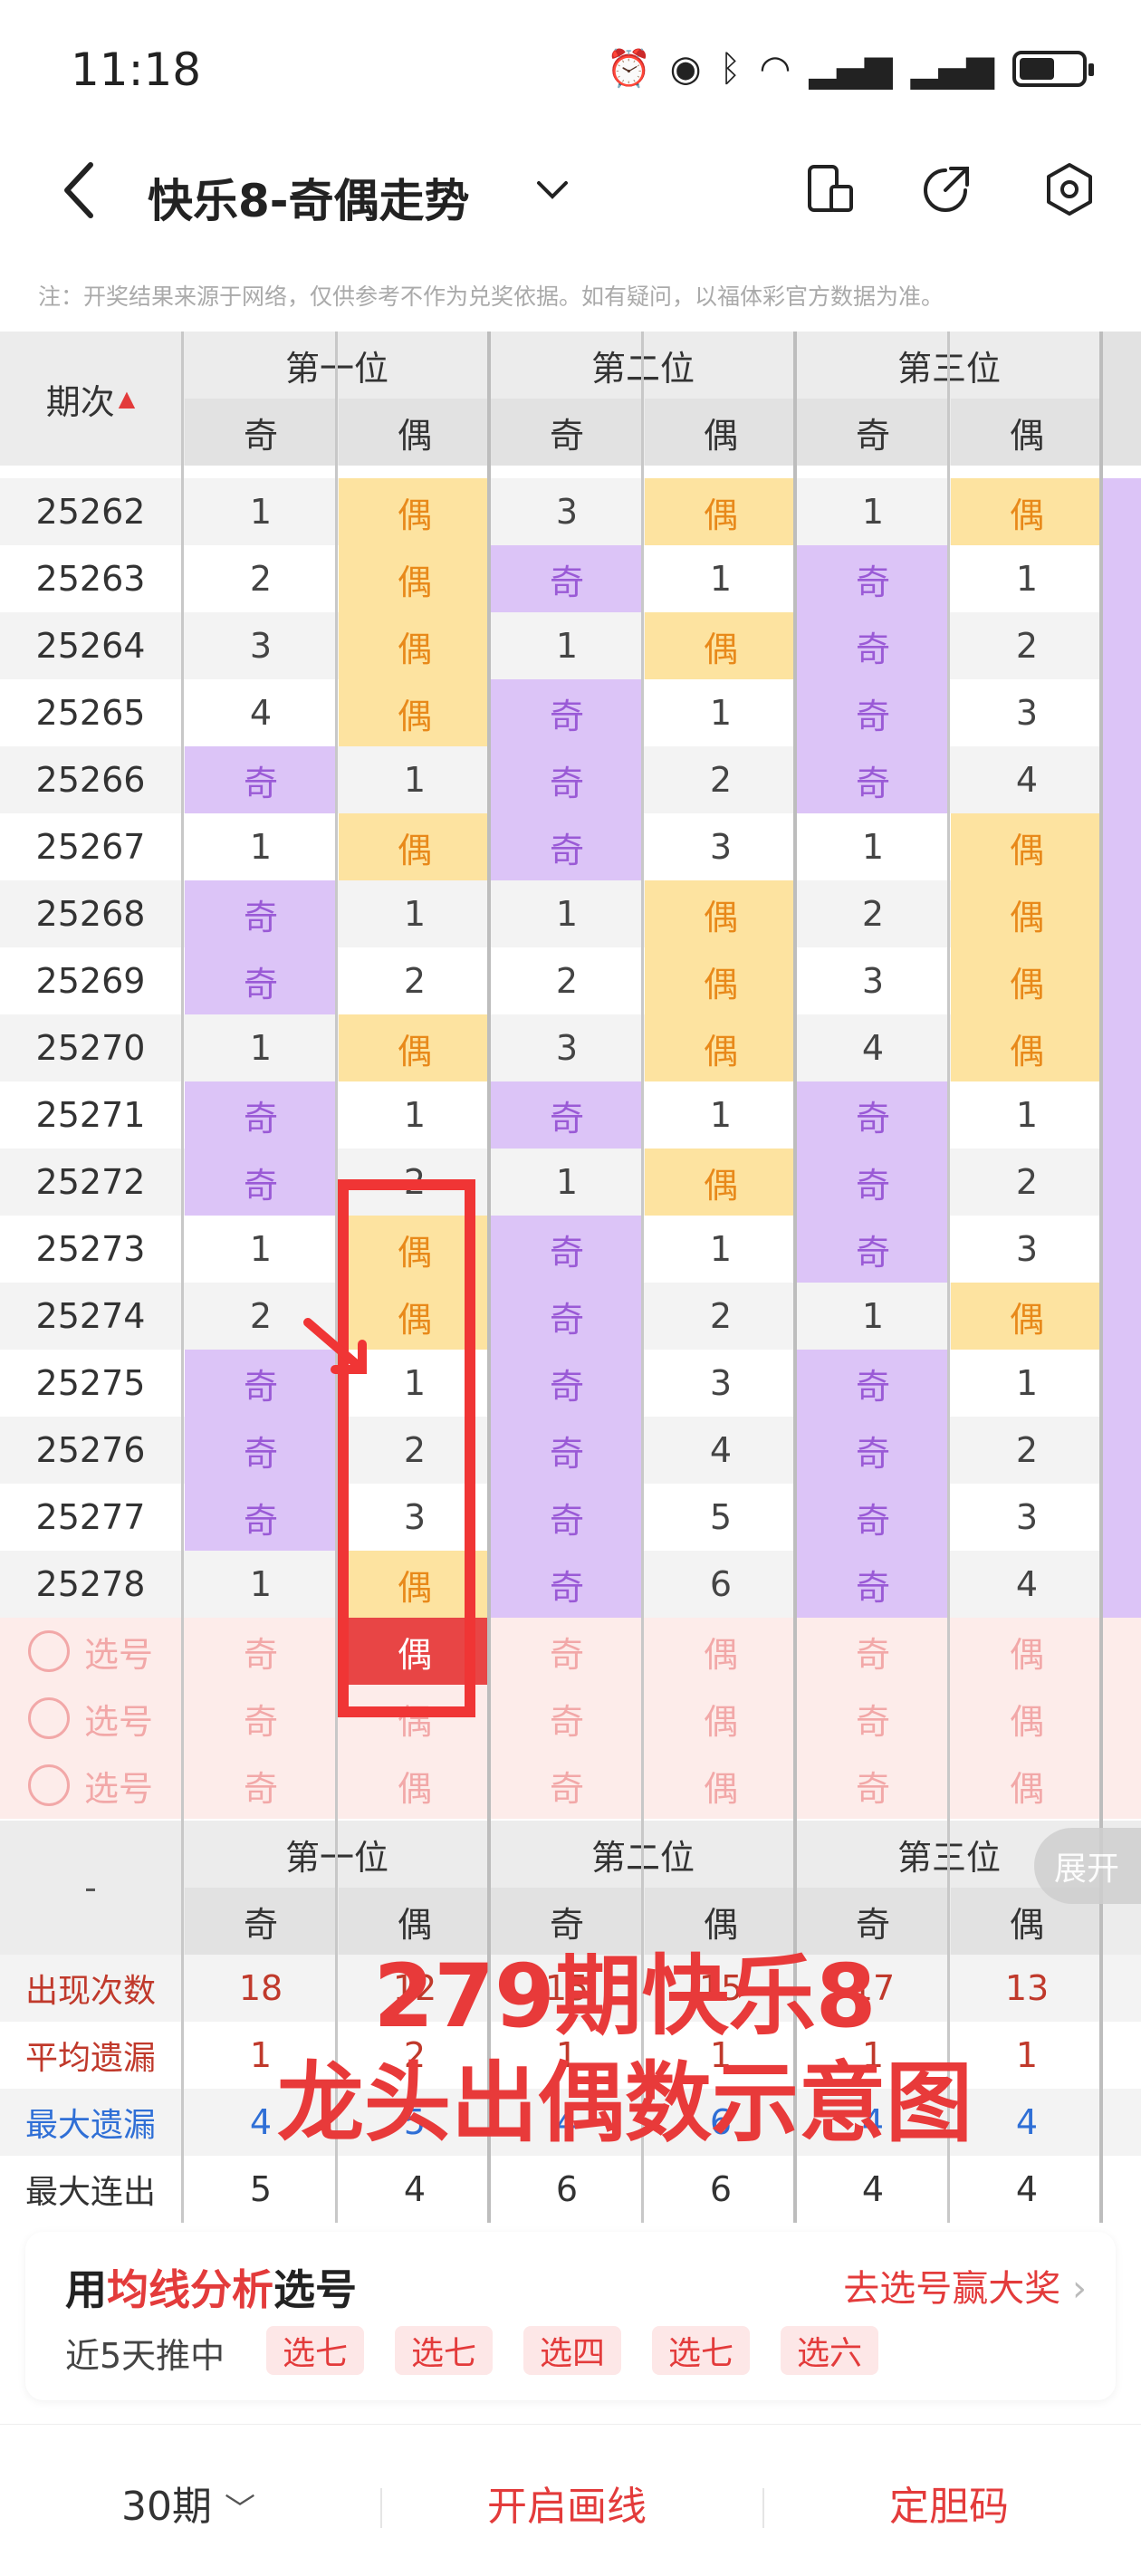 This screenshot has width=1141, height=2576. What do you see at coordinates (491, 297) in the screenshot?
I see `disclaimer-notice: 注：开奖结果来源于网络，仅供参考不作为兑奖依据。如有疑问，以福体彩官方数据为准。` at bounding box center [491, 297].